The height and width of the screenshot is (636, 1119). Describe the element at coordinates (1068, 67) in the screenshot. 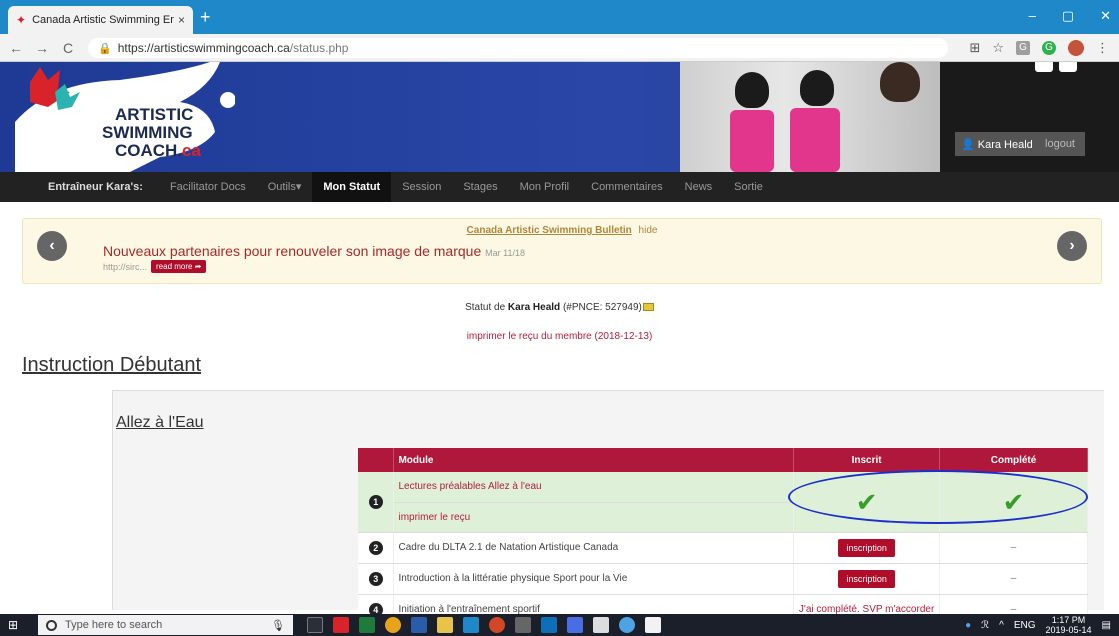

I see `twitter-icon` at that location.